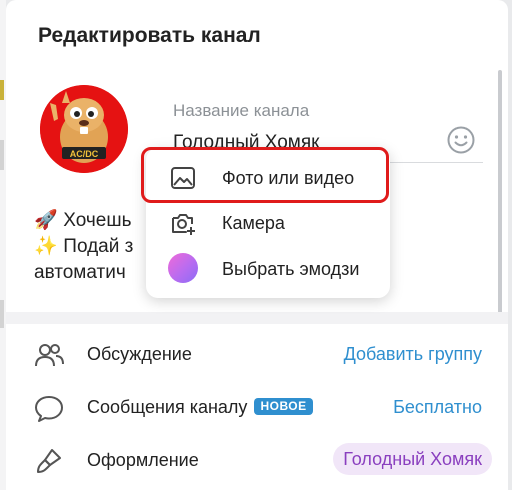  I want to click on channel-name-label: Название канала, so click(241, 110).